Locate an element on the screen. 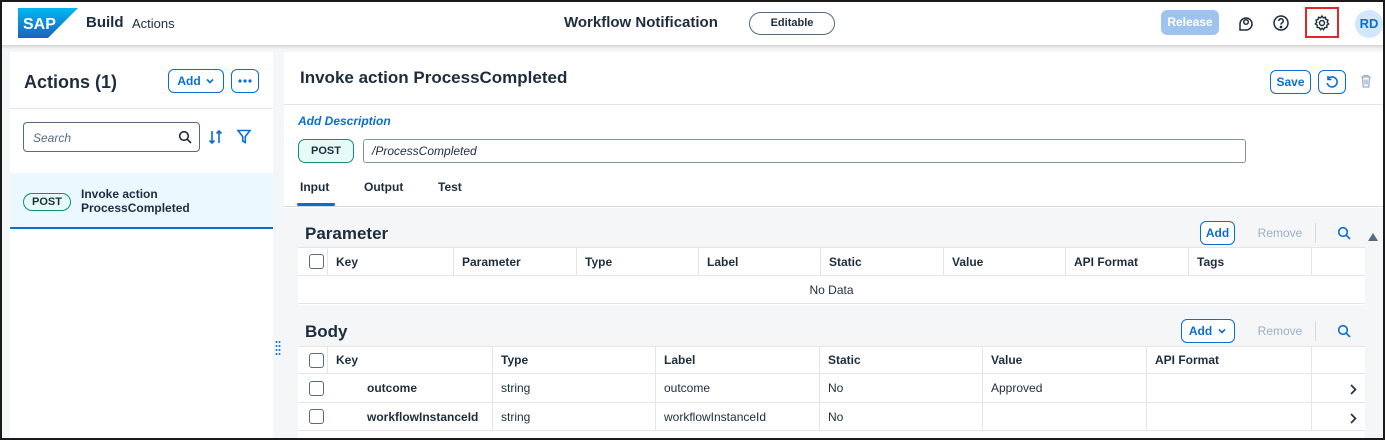  list-item-action: POST Invoke action ProcessCompleted is located at coordinates (141, 201).